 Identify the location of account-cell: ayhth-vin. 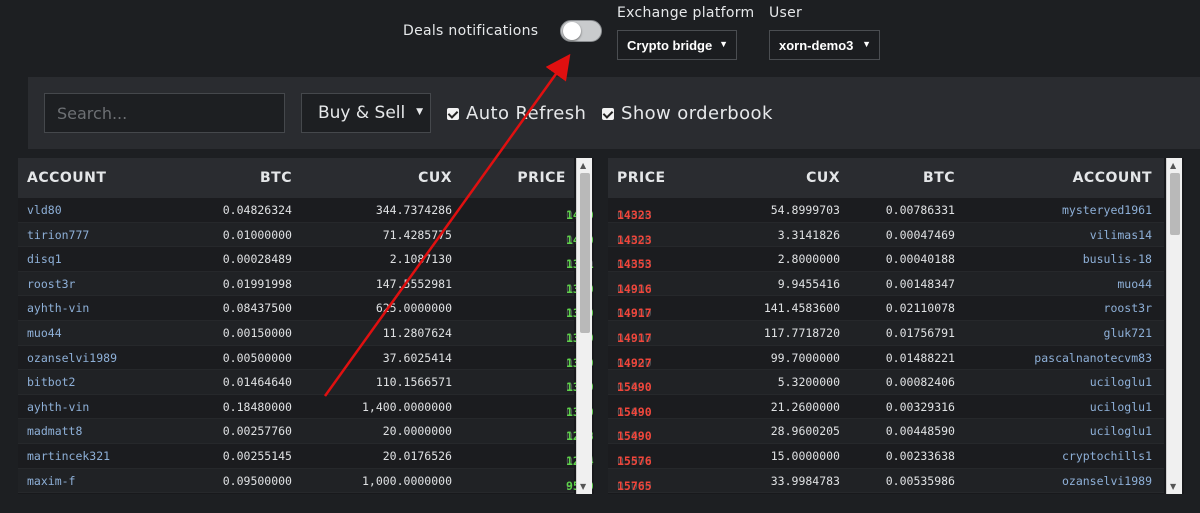
(58, 308).